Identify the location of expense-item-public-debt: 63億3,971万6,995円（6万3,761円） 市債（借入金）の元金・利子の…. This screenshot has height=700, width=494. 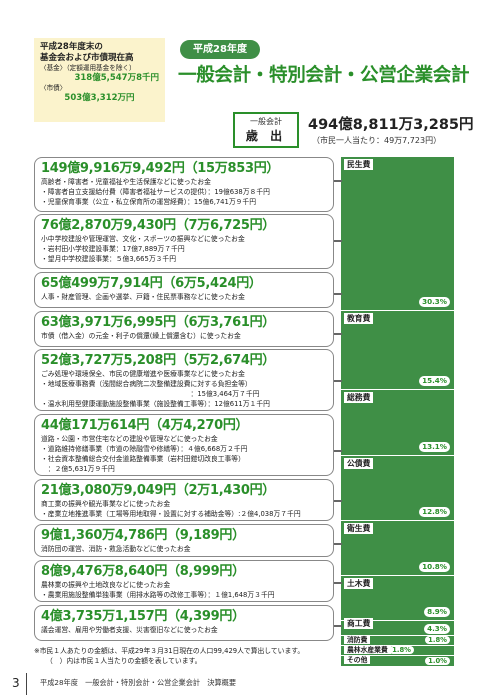
(184, 329).